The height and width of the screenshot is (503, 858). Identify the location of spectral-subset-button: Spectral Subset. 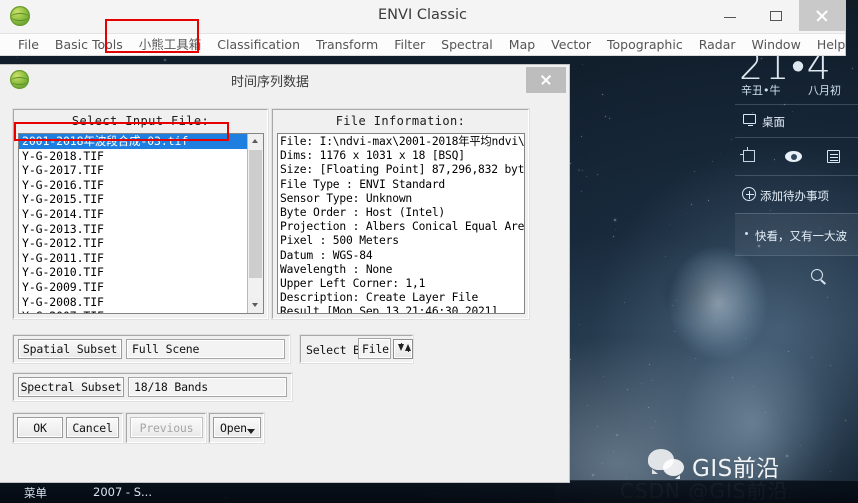
(71, 387).